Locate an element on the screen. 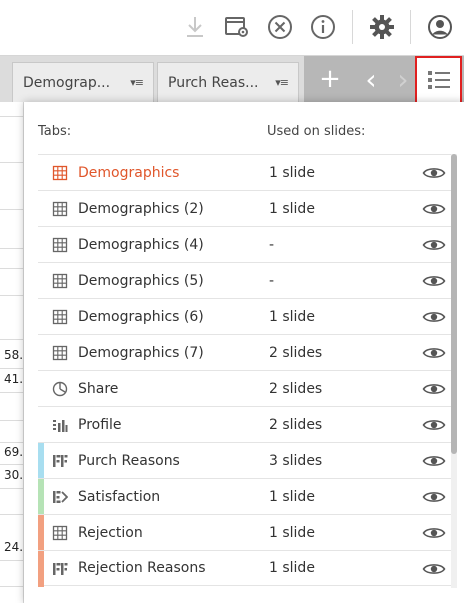 This screenshot has width=464, height=603. tab-list-item: Purch Reasons 3 slides is located at coordinates (247, 460).